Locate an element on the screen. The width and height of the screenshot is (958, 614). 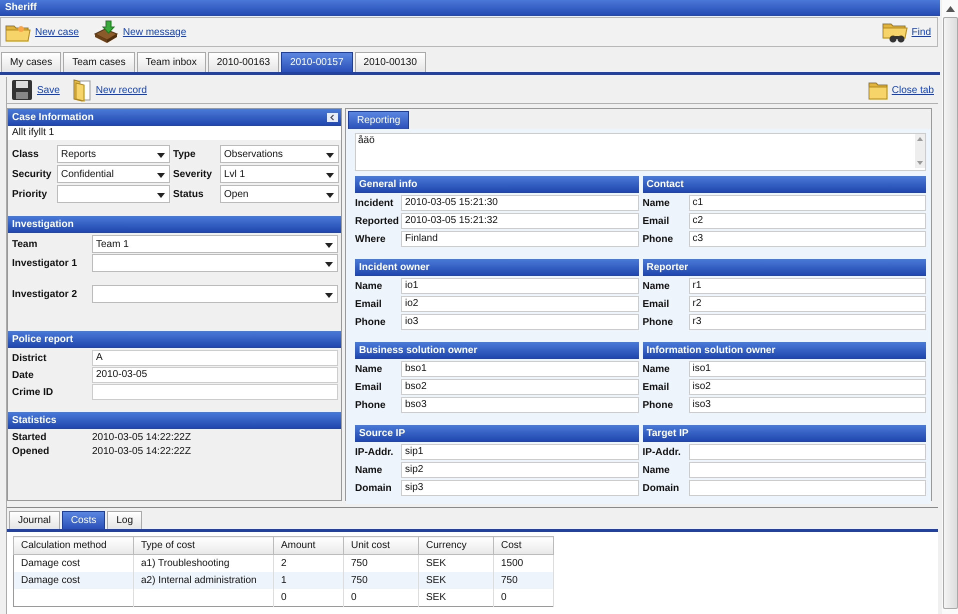
field-label: Phone is located at coordinates (371, 322).